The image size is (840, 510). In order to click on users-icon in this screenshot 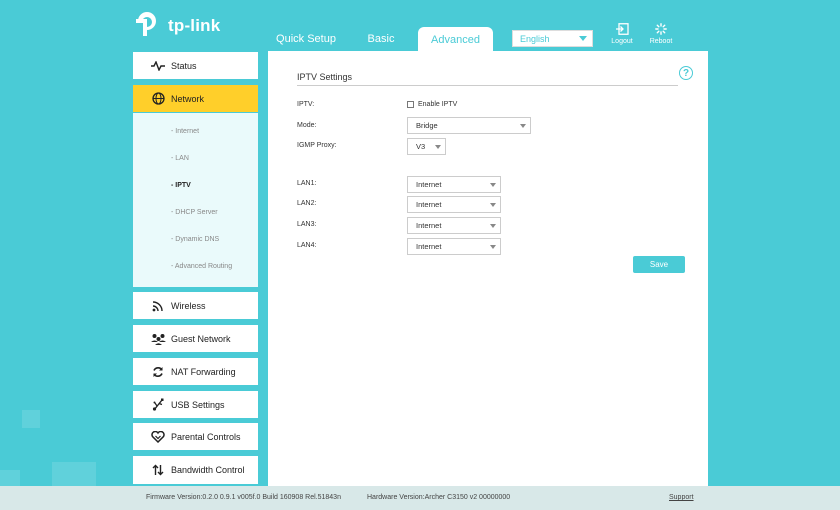, I will do `click(158, 339)`.